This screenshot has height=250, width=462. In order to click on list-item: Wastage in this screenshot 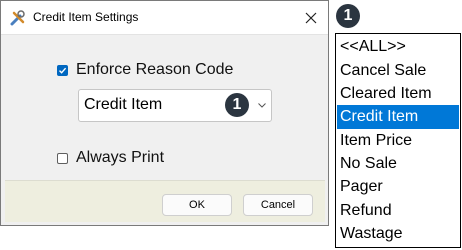, I will do `click(398, 234)`.